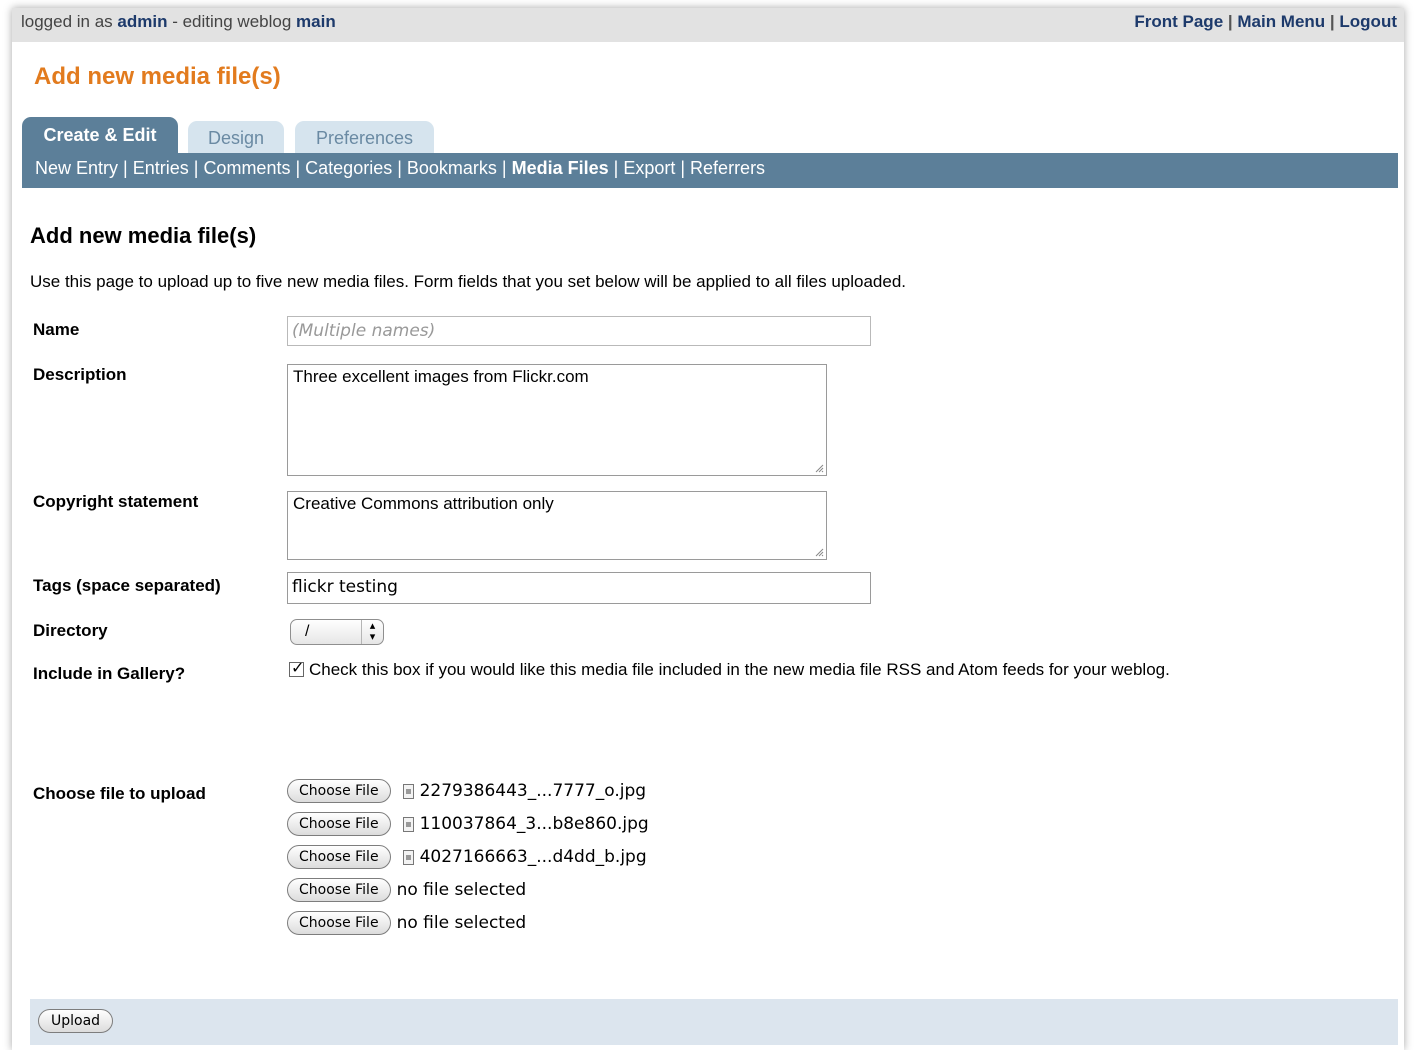  What do you see at coordinates (143, 235) in the screenshot?
I see `form-heading: Add new media file(s)` at bounding box center [143, 235].